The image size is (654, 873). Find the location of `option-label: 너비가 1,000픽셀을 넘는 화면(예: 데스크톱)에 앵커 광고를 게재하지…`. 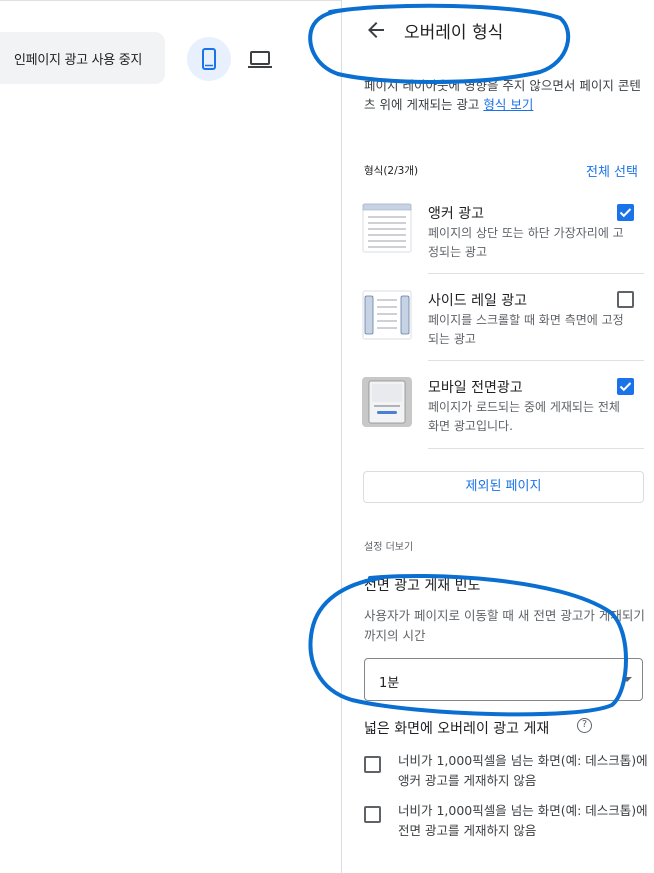

option-label: 너비가 1,000픽셀을 넘는 화면(예: 데스크톱)에 앵커 광고를 게재하지… is located at coordinates (523, 770).